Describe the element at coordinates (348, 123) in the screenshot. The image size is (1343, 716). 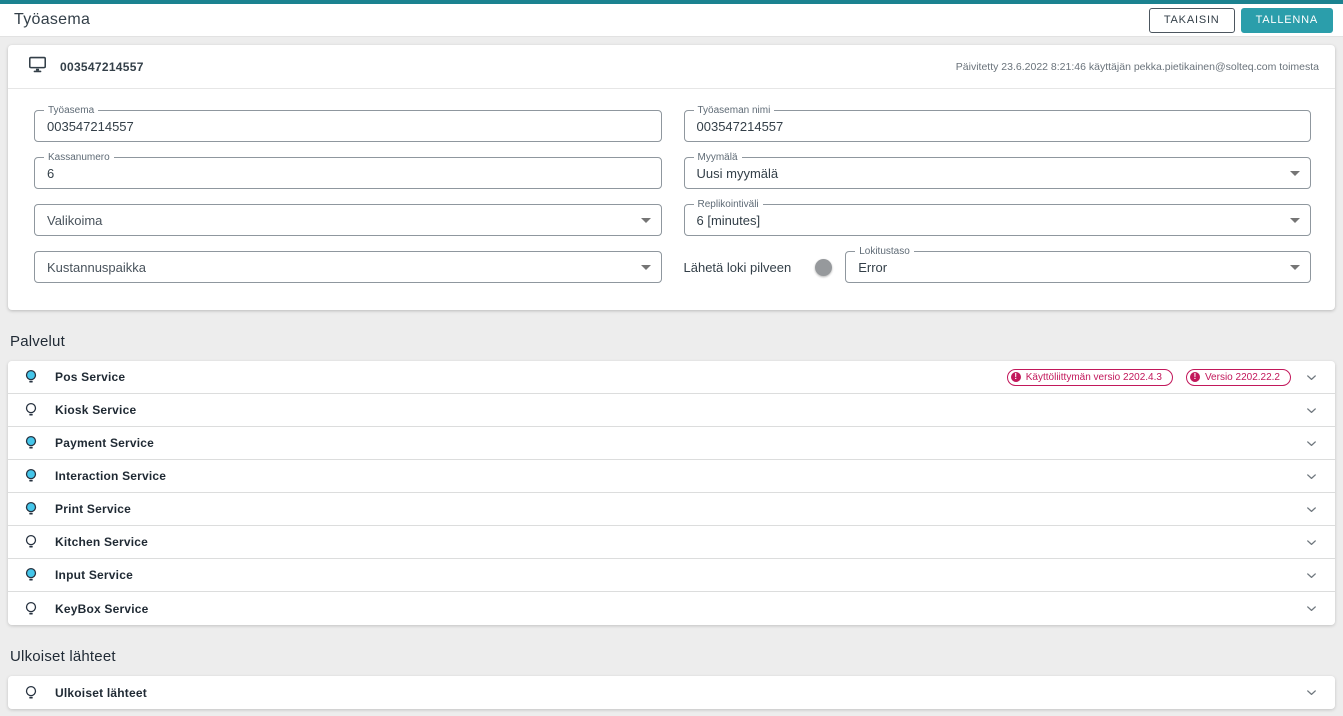
I see `tyoasema-field: Työasema 003547214557` at that location.